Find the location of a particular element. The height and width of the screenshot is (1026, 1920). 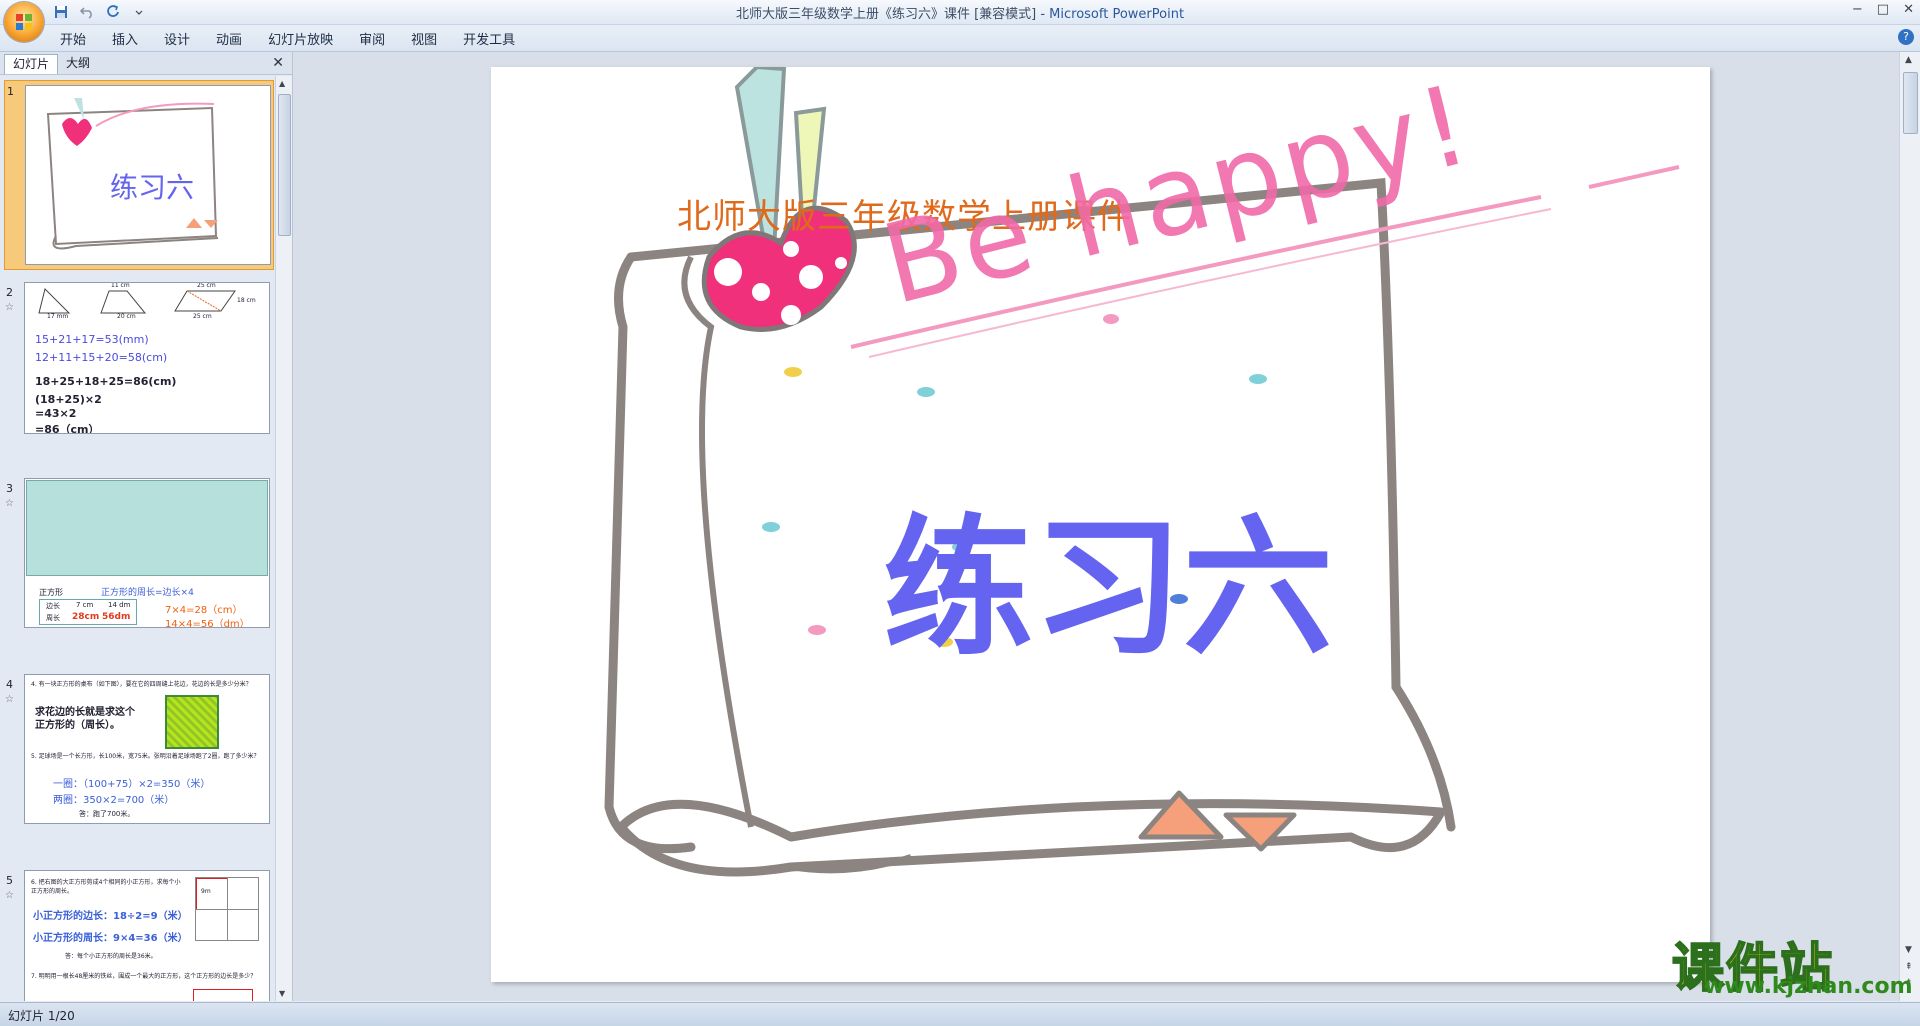

calc-line: =43×2 is located at coordinates (56, 413).